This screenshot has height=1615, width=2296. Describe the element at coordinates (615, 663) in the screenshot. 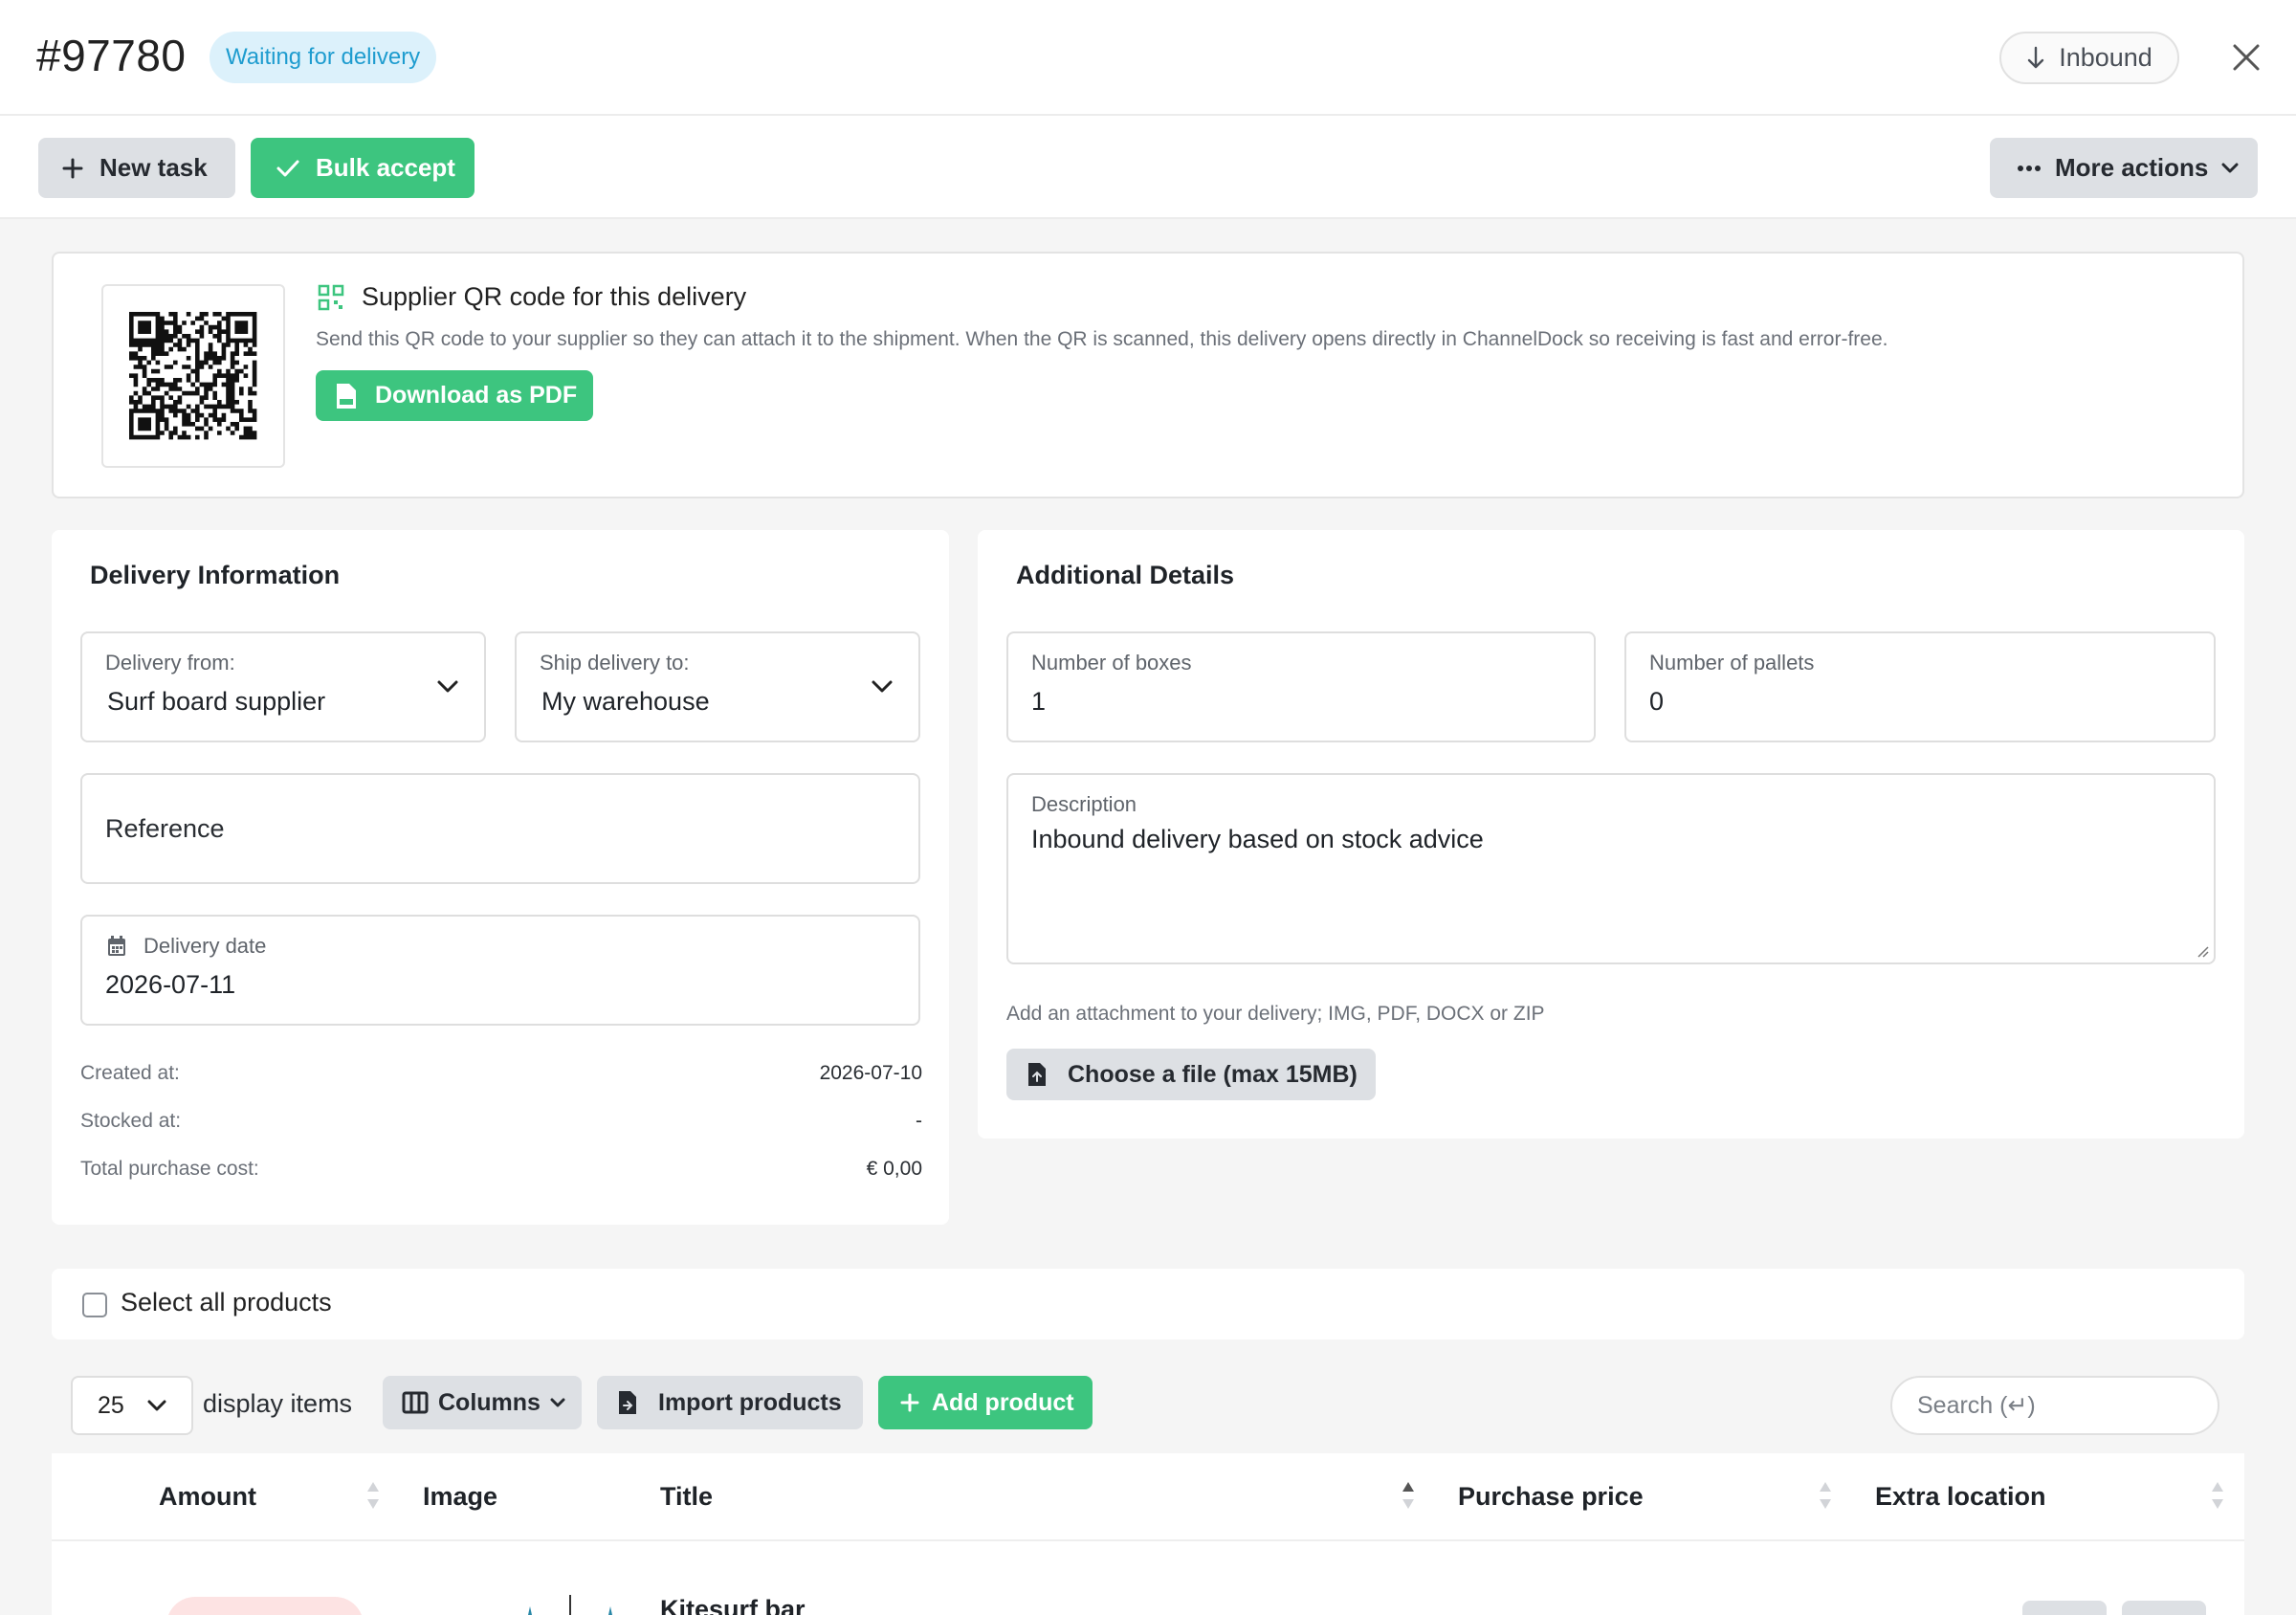

I see `ship-to-label: Ship delivery to:` at that location.